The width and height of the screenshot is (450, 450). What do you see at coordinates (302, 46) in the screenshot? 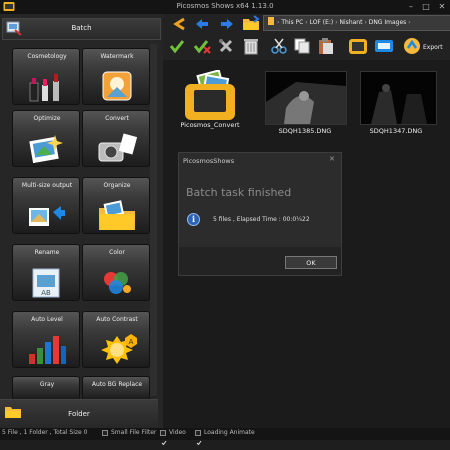
I see `copy-icon` at bounding box center [302, 46].